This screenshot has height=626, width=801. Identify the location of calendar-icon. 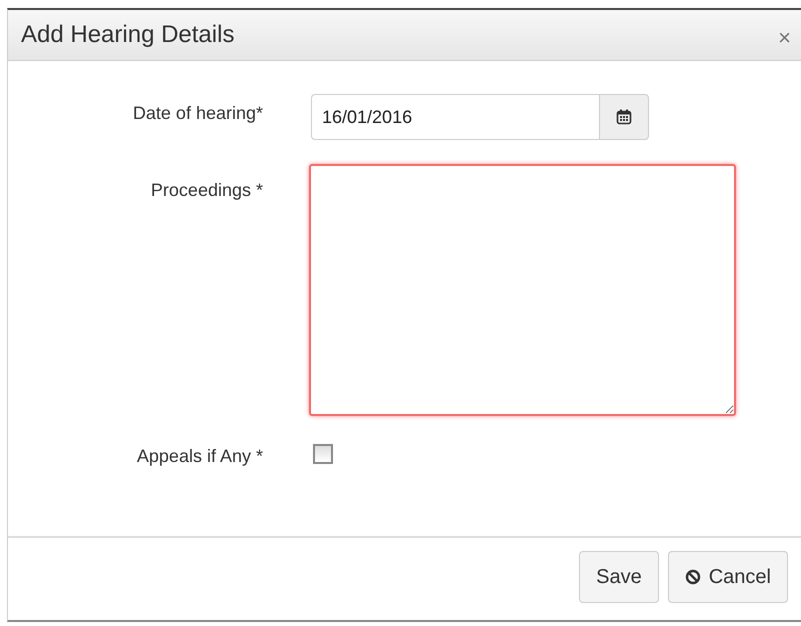
(624, 117).